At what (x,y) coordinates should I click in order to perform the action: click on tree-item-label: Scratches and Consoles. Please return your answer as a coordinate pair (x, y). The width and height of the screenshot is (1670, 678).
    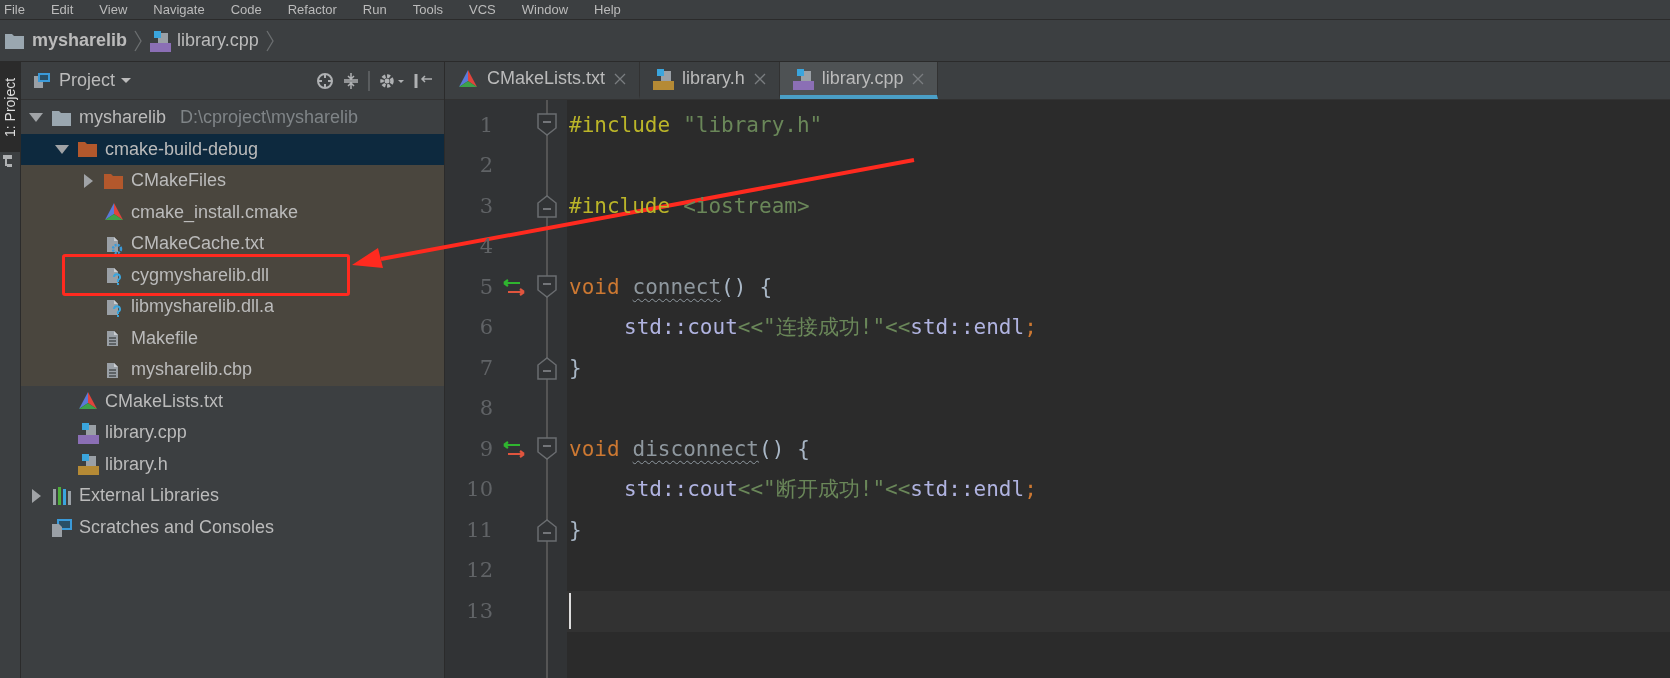
    Looking at the image, I should click on (177, 527).